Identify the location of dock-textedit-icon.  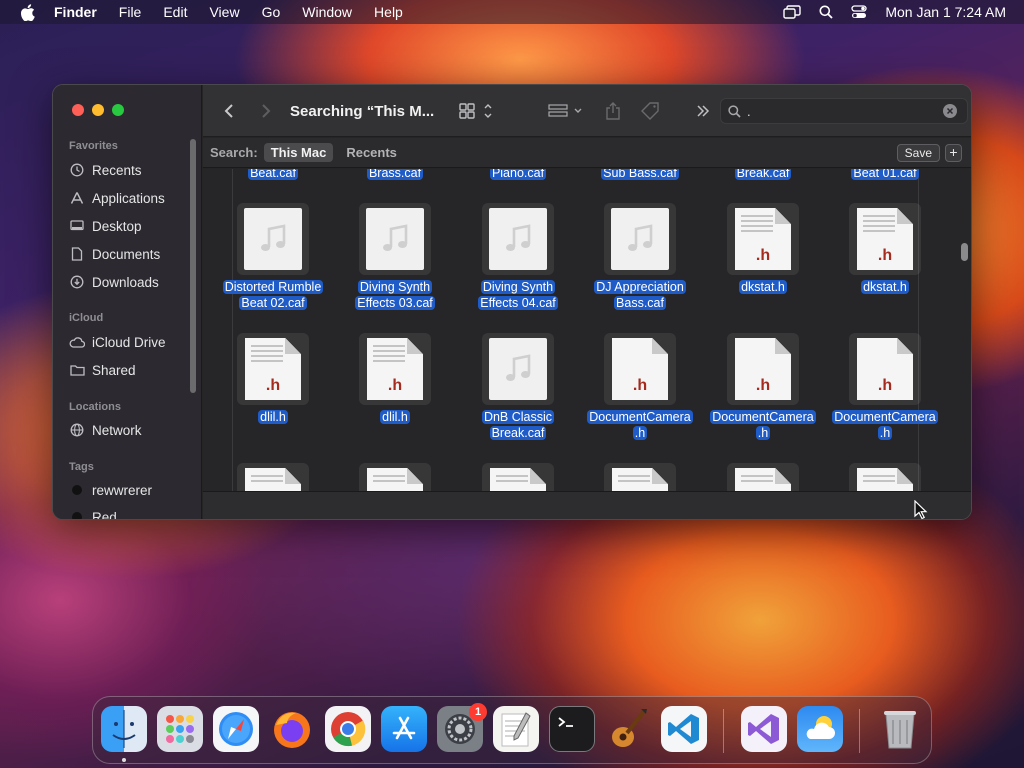
(516, 729).